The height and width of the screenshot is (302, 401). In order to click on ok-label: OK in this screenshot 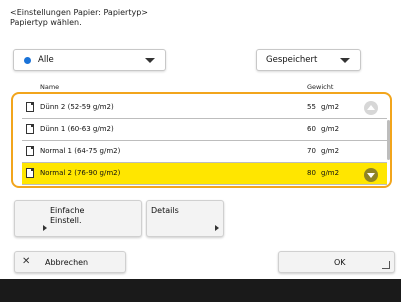, I will do `click(340, 262)`.